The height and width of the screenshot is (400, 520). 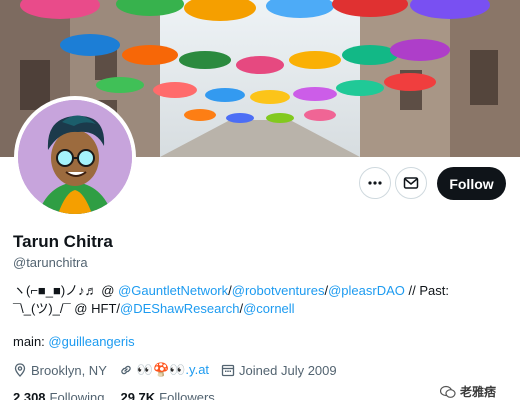 I want to click on follow-button: Follow, so click(x=471, y=183).